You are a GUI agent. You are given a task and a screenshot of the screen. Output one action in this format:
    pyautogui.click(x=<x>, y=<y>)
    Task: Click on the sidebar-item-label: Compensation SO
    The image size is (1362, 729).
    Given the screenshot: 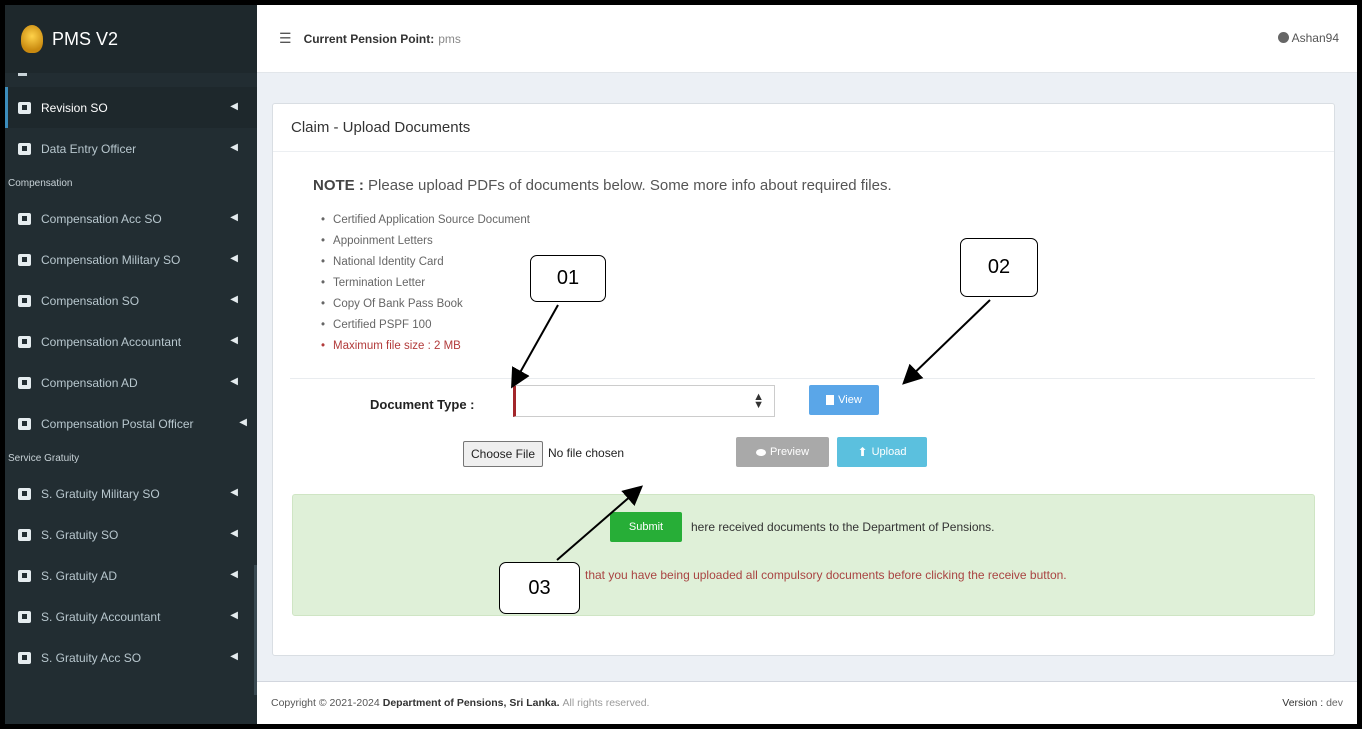 What is the action you would take?
    pyautogui.click(x=90, y=300)
    